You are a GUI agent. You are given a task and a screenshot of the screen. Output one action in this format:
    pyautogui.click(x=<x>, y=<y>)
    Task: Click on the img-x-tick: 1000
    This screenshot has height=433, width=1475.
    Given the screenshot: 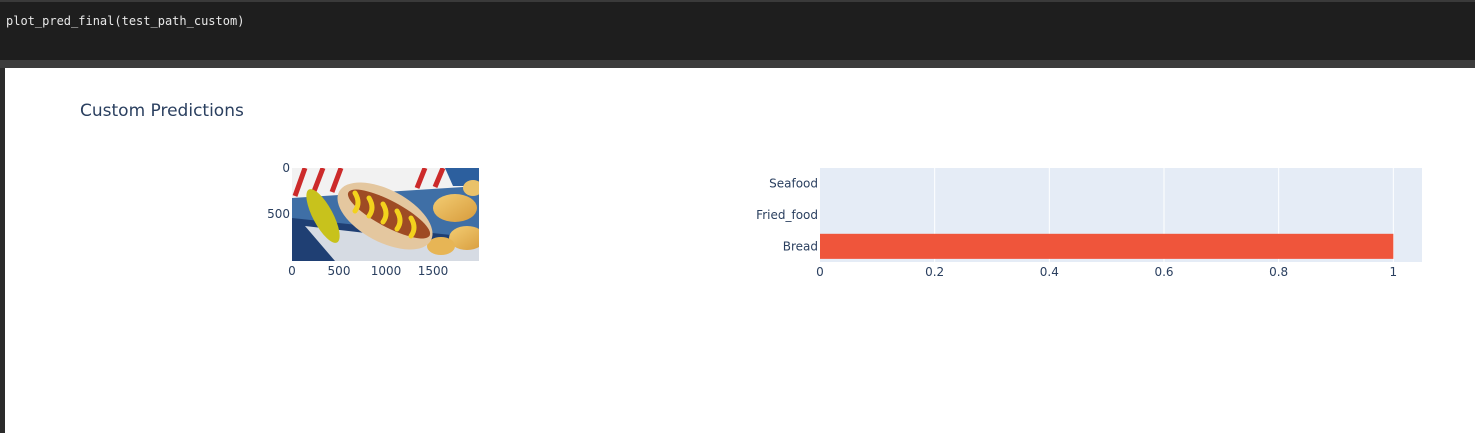 What is the action you would take?
    pyautogui.click(x=386, y=271)
    